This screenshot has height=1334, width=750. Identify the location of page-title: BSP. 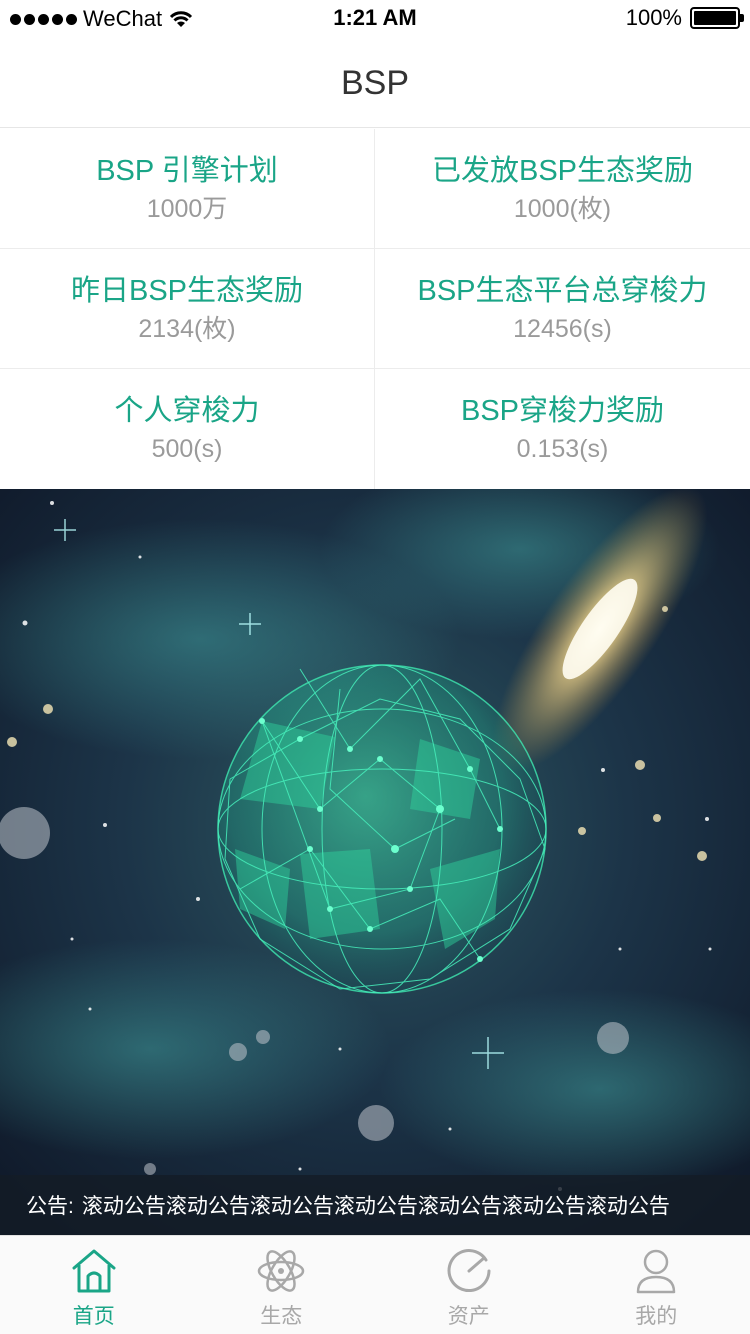
(375, 83).